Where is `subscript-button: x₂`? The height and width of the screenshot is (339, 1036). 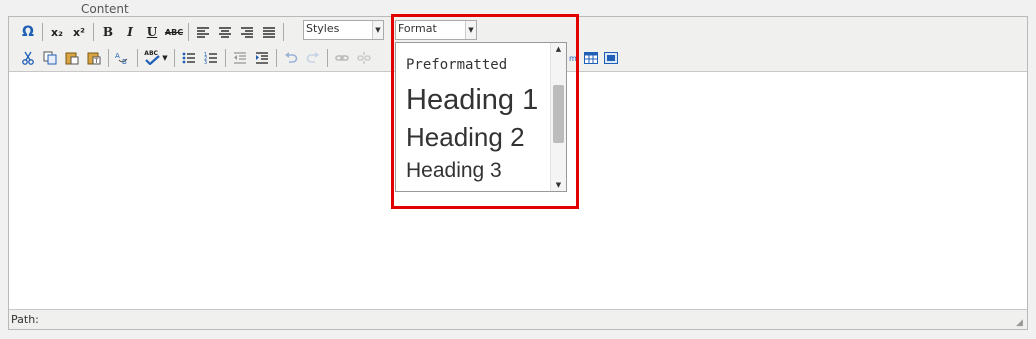 subscript-button: x₂ is located at coordinates (57, 32).